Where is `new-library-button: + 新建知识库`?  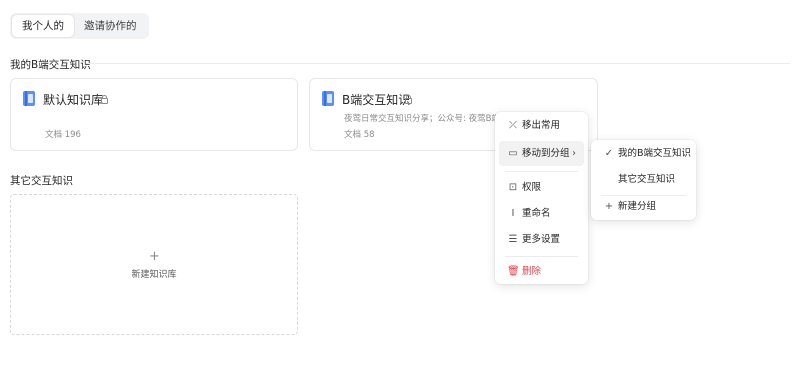 new-library-button: + 新建知识库 is located at coordinates (154, 264).